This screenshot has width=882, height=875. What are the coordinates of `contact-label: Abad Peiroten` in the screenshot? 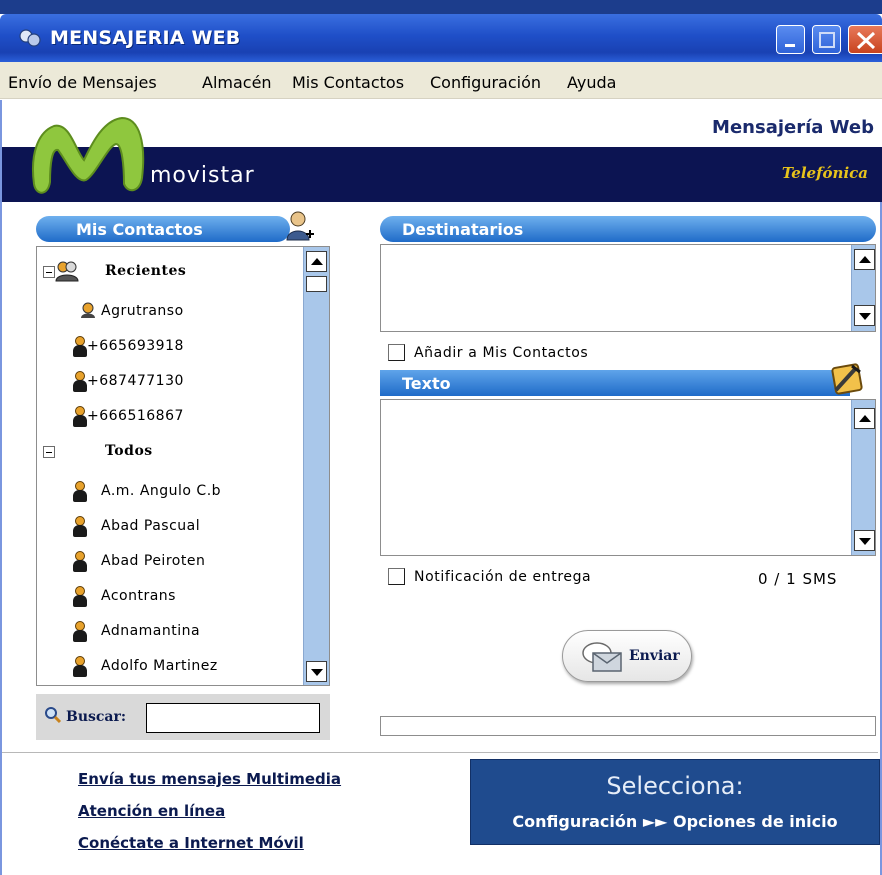 It's located at (153, 561).